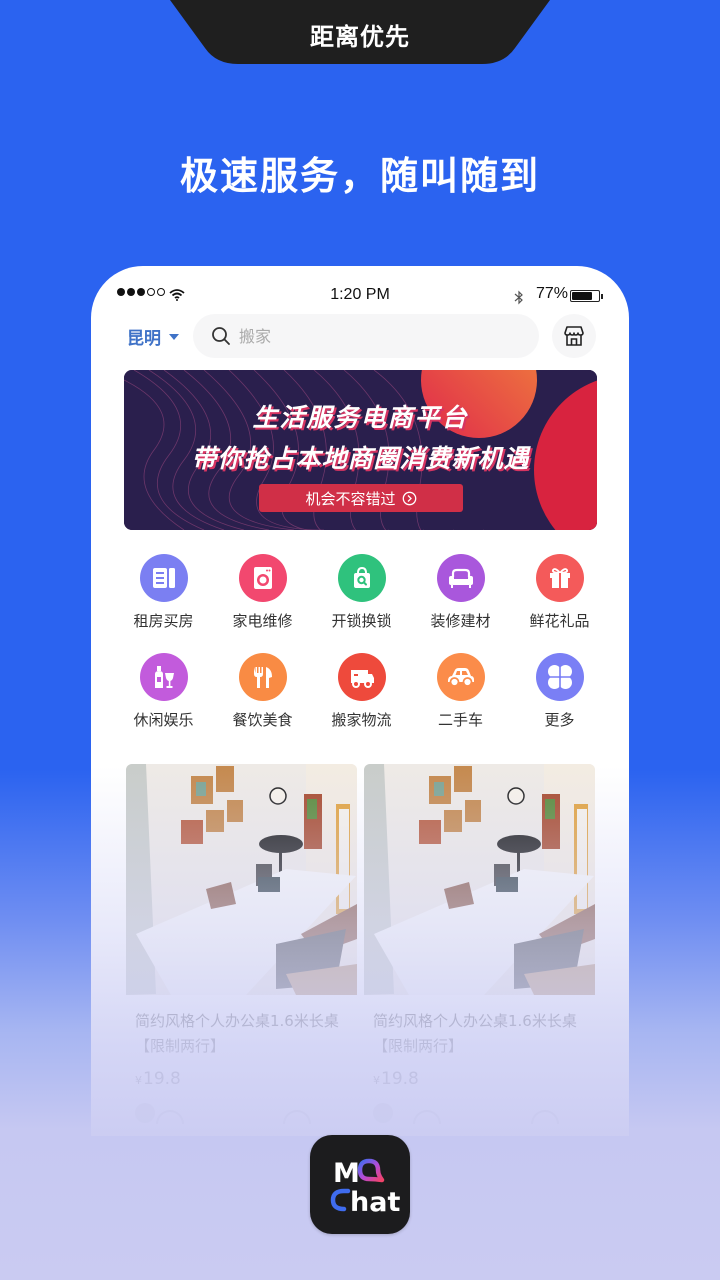 The width and height of the screenshot is (720, 1280). I want to click on store-button, so click(574, 336).